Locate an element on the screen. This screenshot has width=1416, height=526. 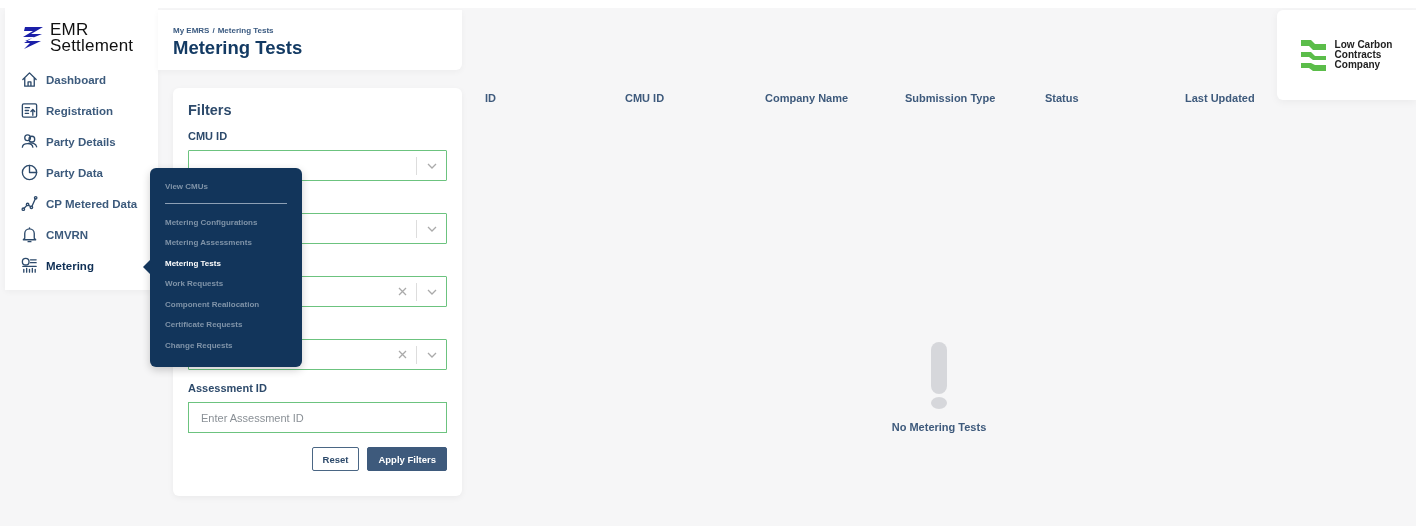
column-header: Status is located at coordinates (1062, 98).